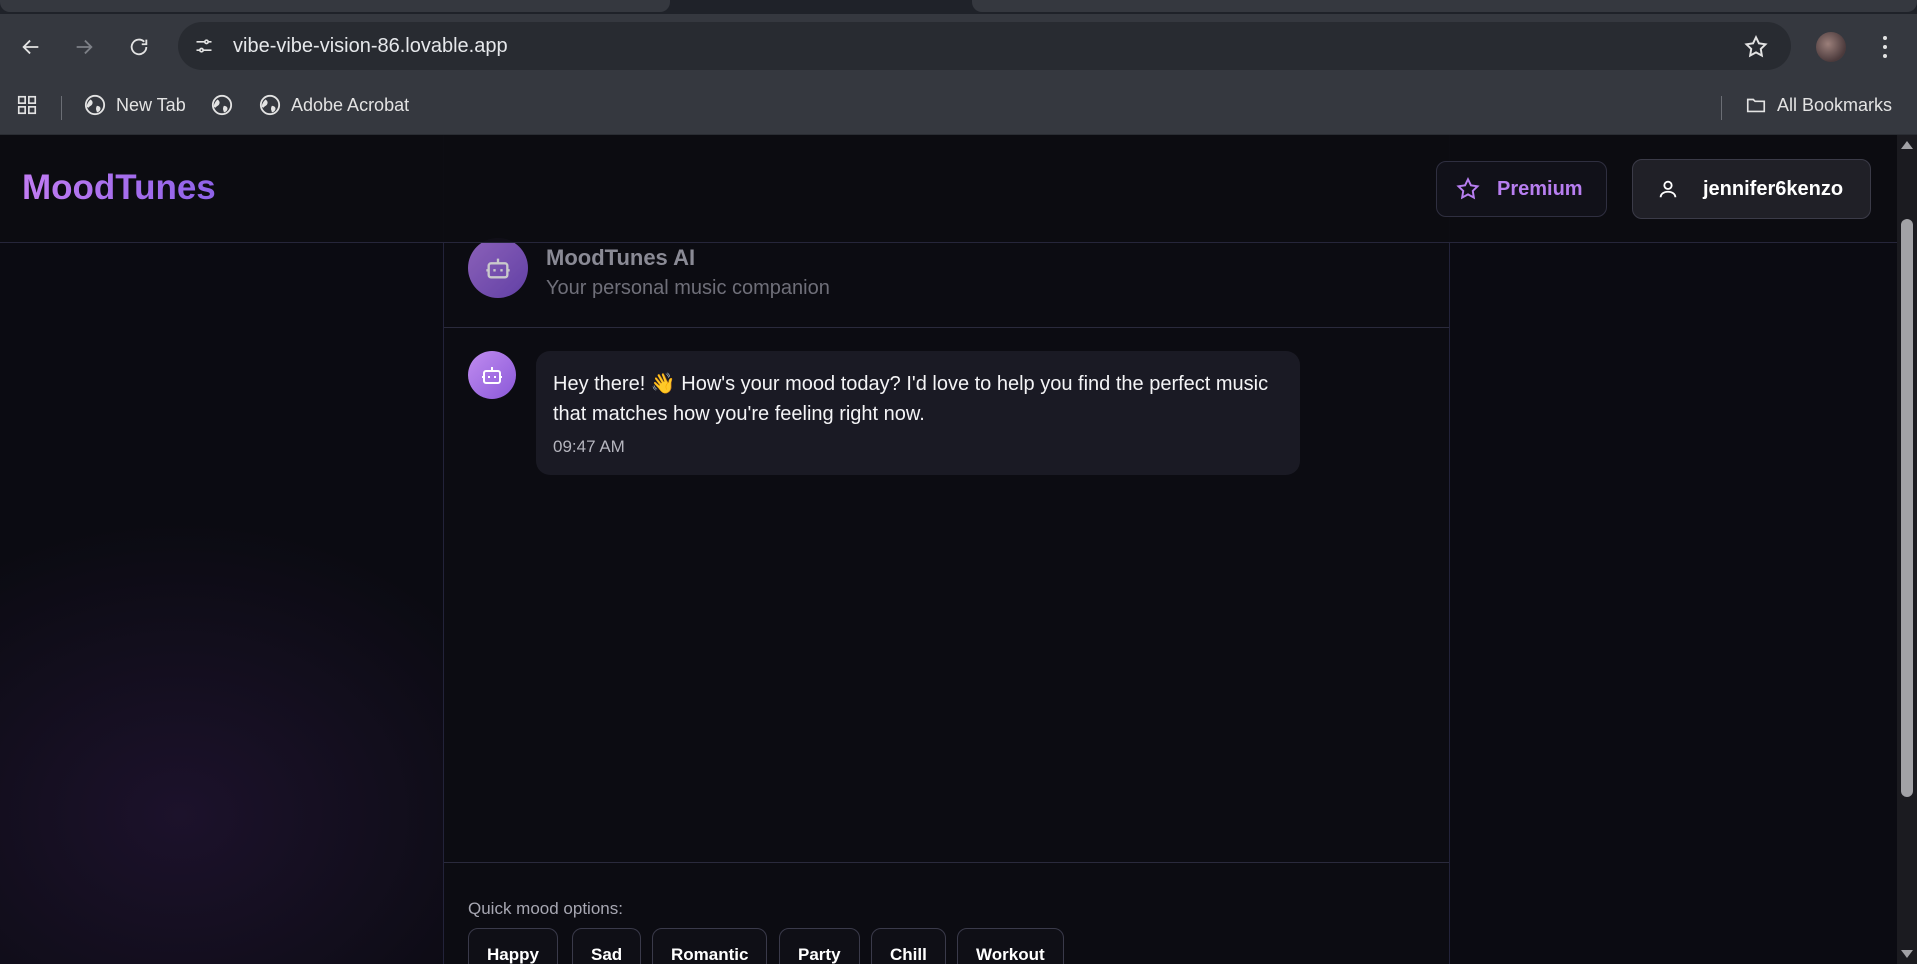 The height and width of the screenshot is (964, 1917). I want to click on mood-chip-workout: Workout, so click(1010, 946).